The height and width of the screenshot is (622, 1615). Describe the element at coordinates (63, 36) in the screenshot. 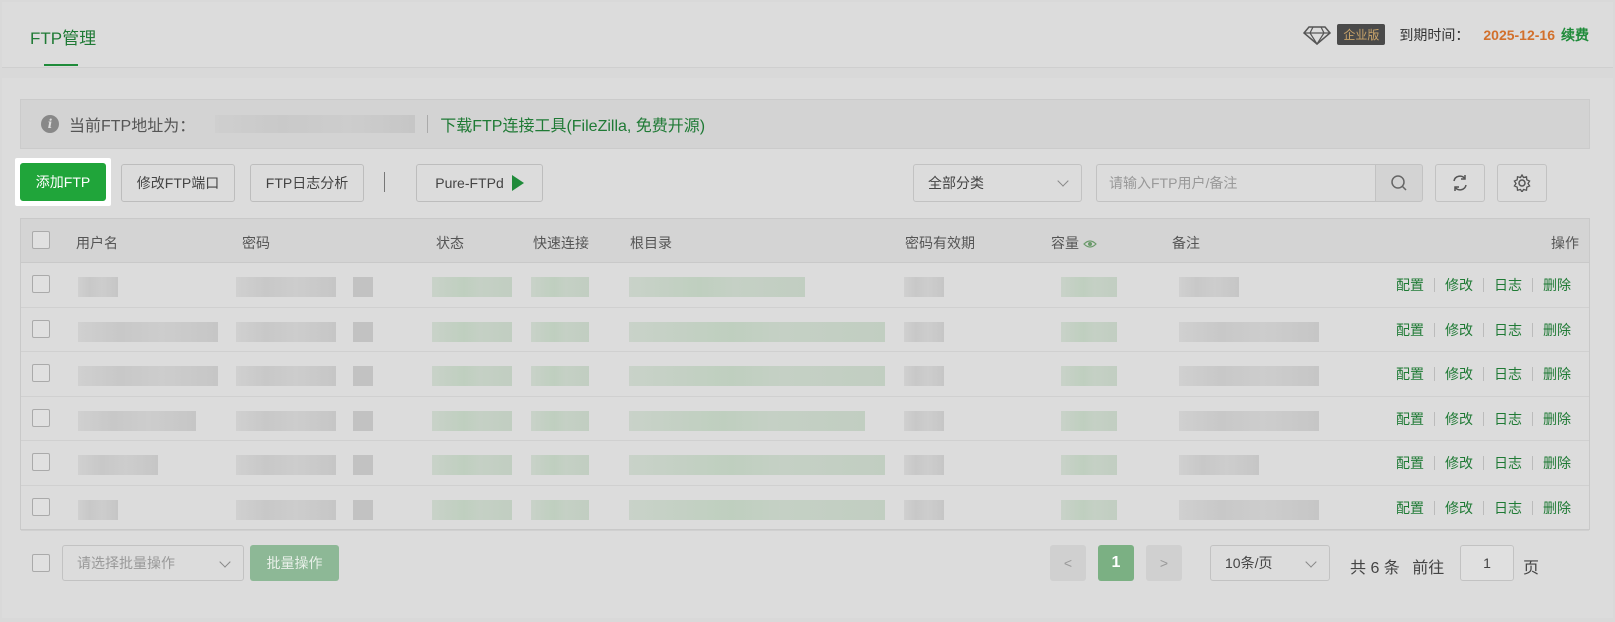

I see `tab-ftp-management: FTP管理` at that location.